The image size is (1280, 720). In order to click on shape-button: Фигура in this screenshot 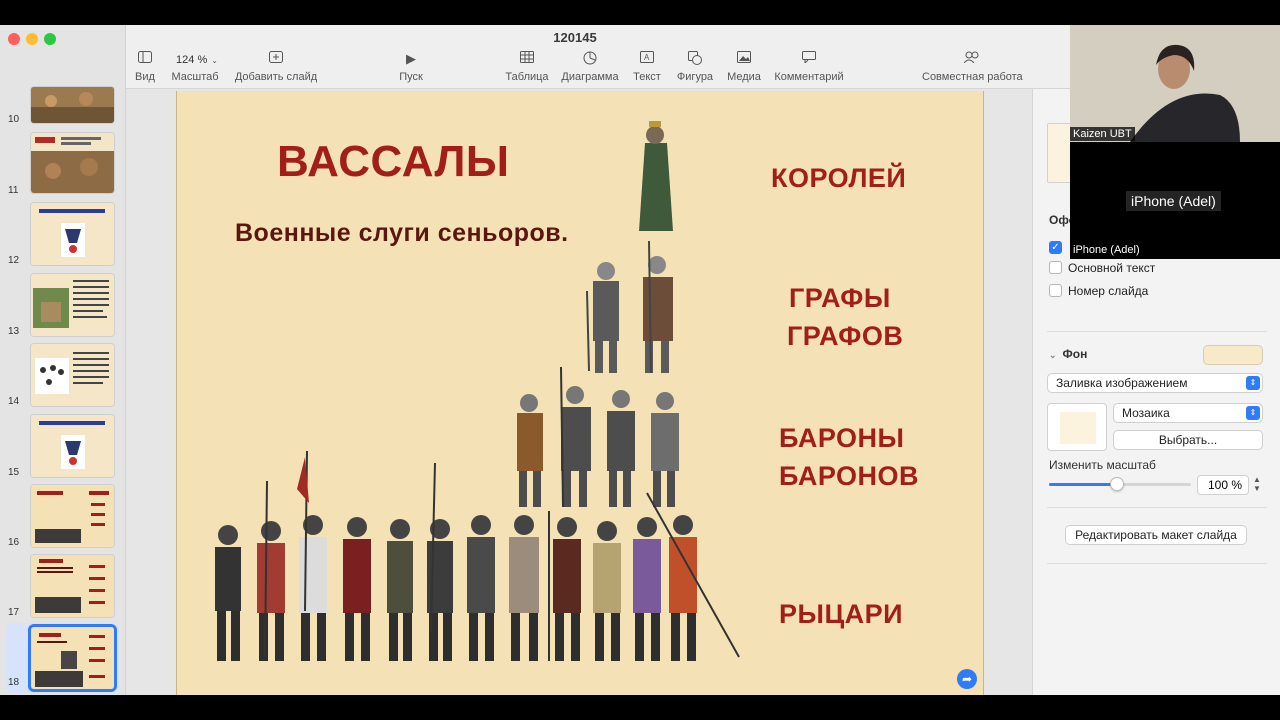, I will do `click(695, 67)`.